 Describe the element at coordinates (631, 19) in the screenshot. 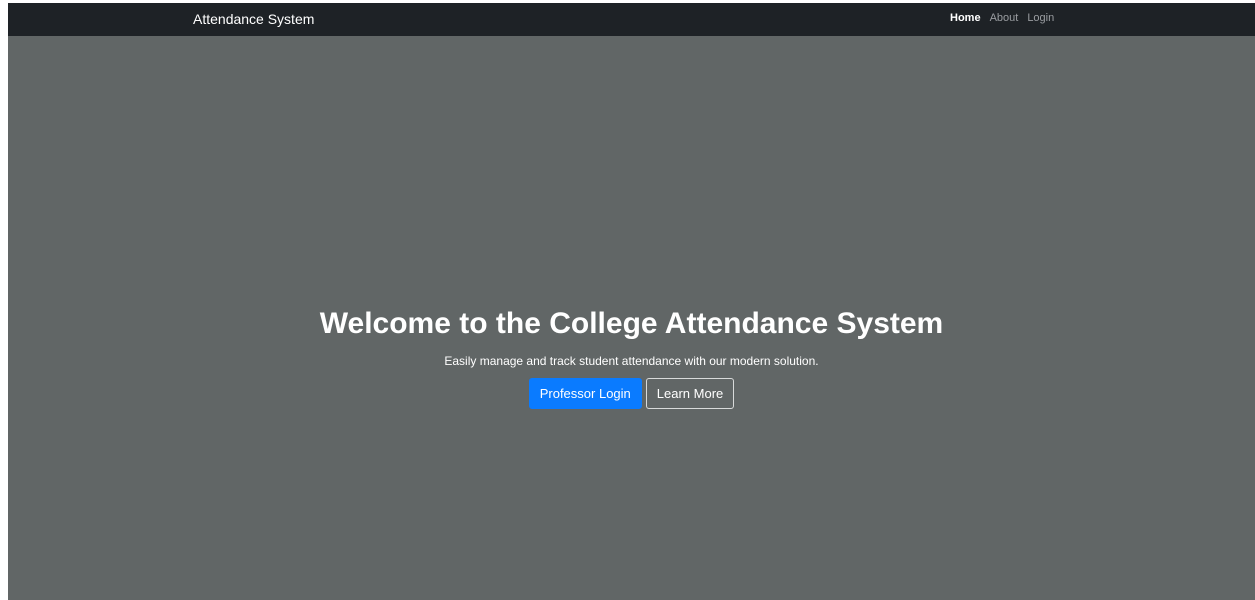

I see `navbar: Attendance System Home About Login` at that location.